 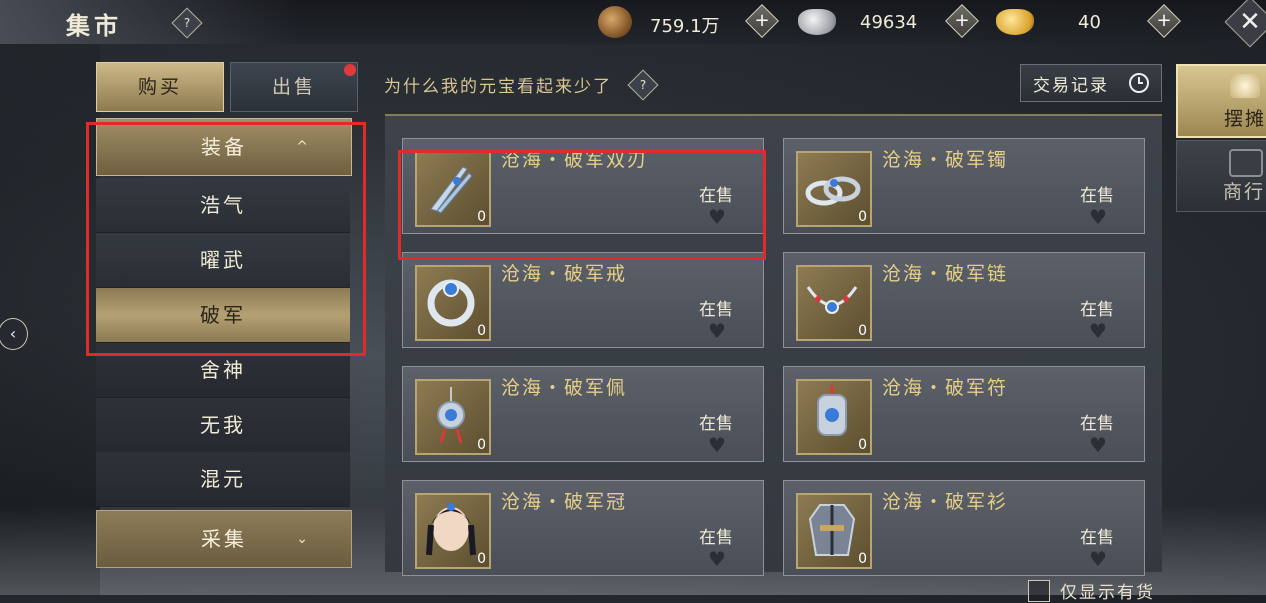 I want to click on add-copper-button: +, so click(x=762, y=21).